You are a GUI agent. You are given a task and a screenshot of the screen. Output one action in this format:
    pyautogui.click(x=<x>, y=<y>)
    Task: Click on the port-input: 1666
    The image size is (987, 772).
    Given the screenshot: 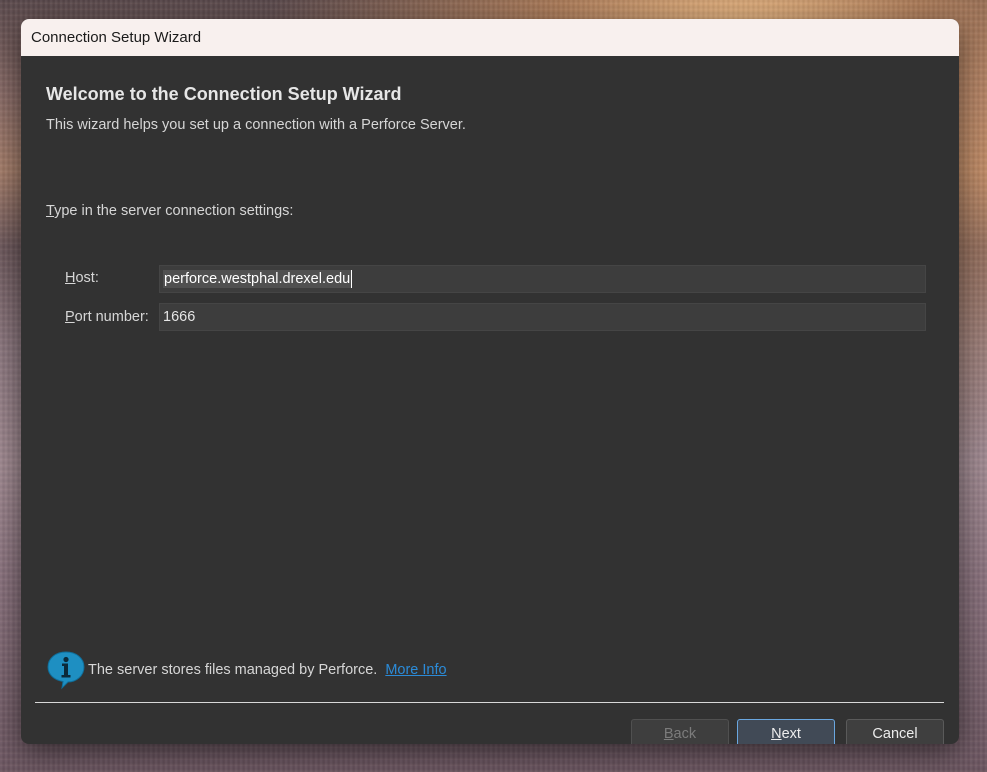 What is the action you would take?
    pyautogui.click(x=542, y=317)
    